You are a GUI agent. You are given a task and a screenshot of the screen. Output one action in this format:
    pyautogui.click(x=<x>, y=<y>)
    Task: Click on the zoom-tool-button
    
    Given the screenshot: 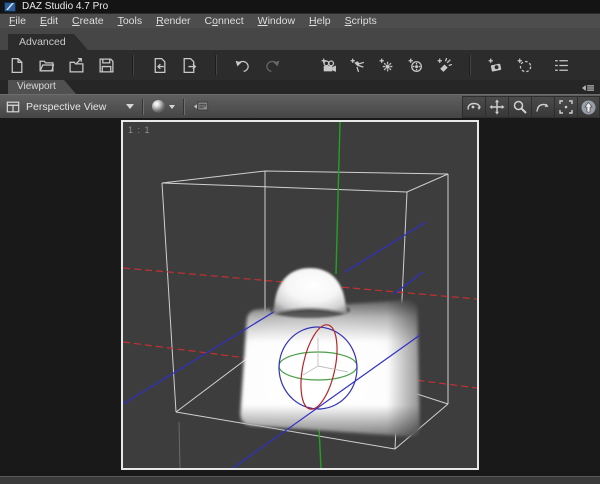 What is the action you would take?
    pyautogui.click(x=519, y=107)
    